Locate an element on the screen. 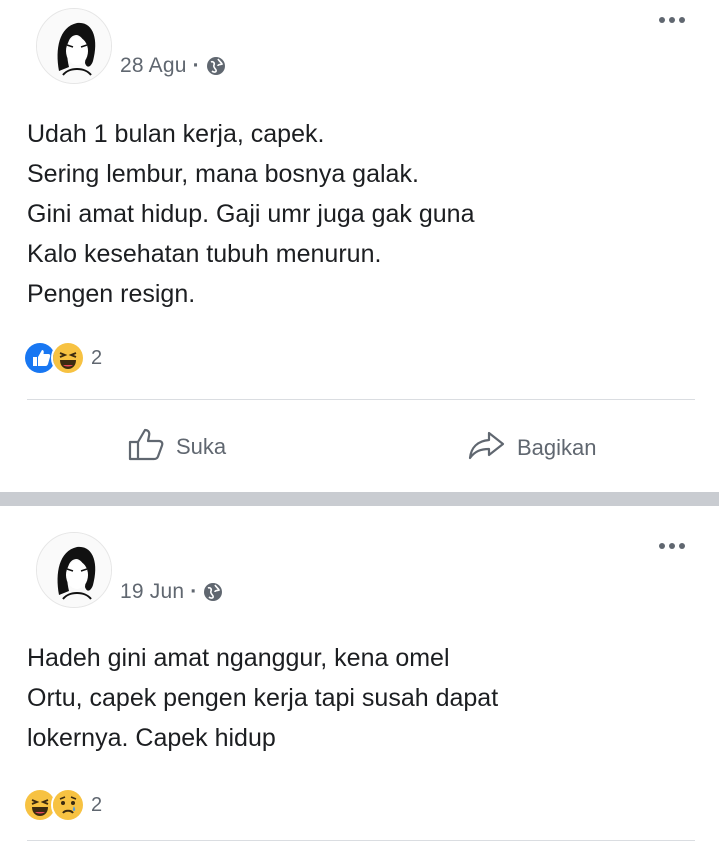 The image size is (719, 844). post-date: 28 Agu is located at coordinates (153, 66).